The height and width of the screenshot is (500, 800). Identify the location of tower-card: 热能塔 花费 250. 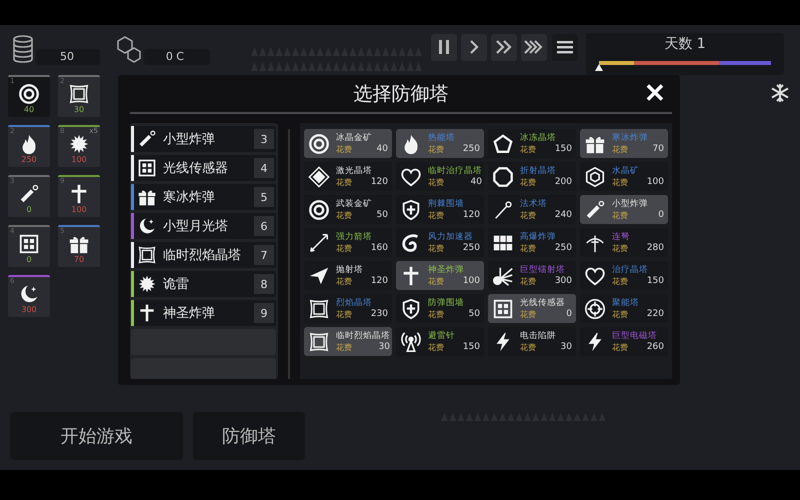
(440, 143).